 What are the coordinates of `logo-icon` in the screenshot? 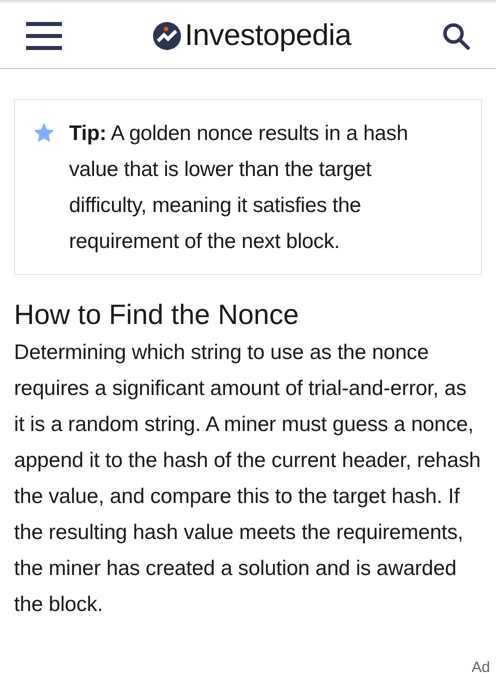 It's located at (166, 36).